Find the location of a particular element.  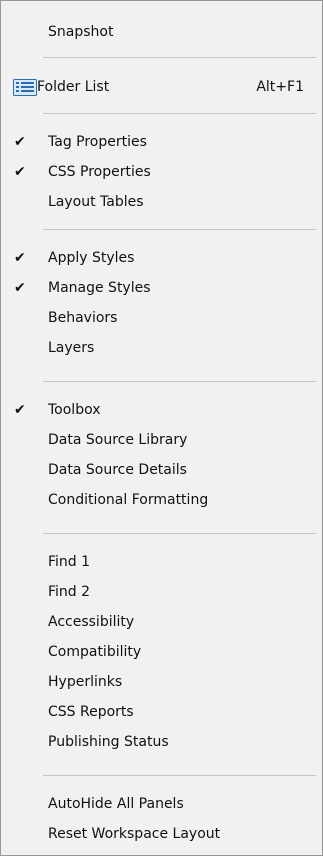

menu-item-label: Folder List is located at coordinates (73, 87).